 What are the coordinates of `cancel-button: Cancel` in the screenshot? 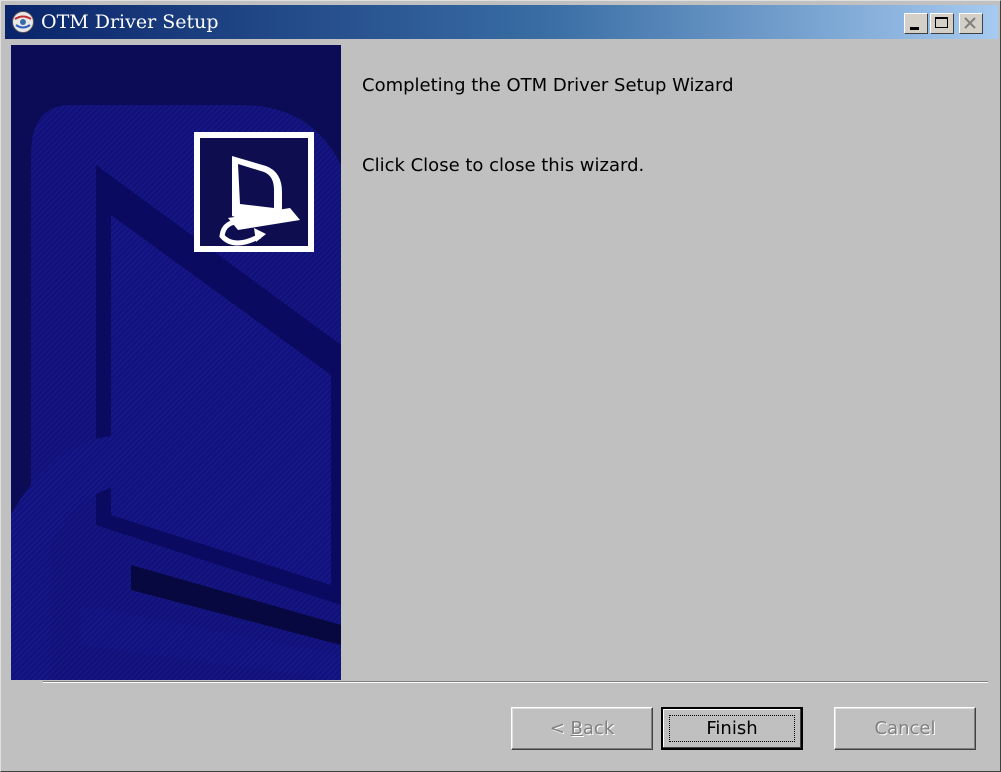 It's located at (905, 728).